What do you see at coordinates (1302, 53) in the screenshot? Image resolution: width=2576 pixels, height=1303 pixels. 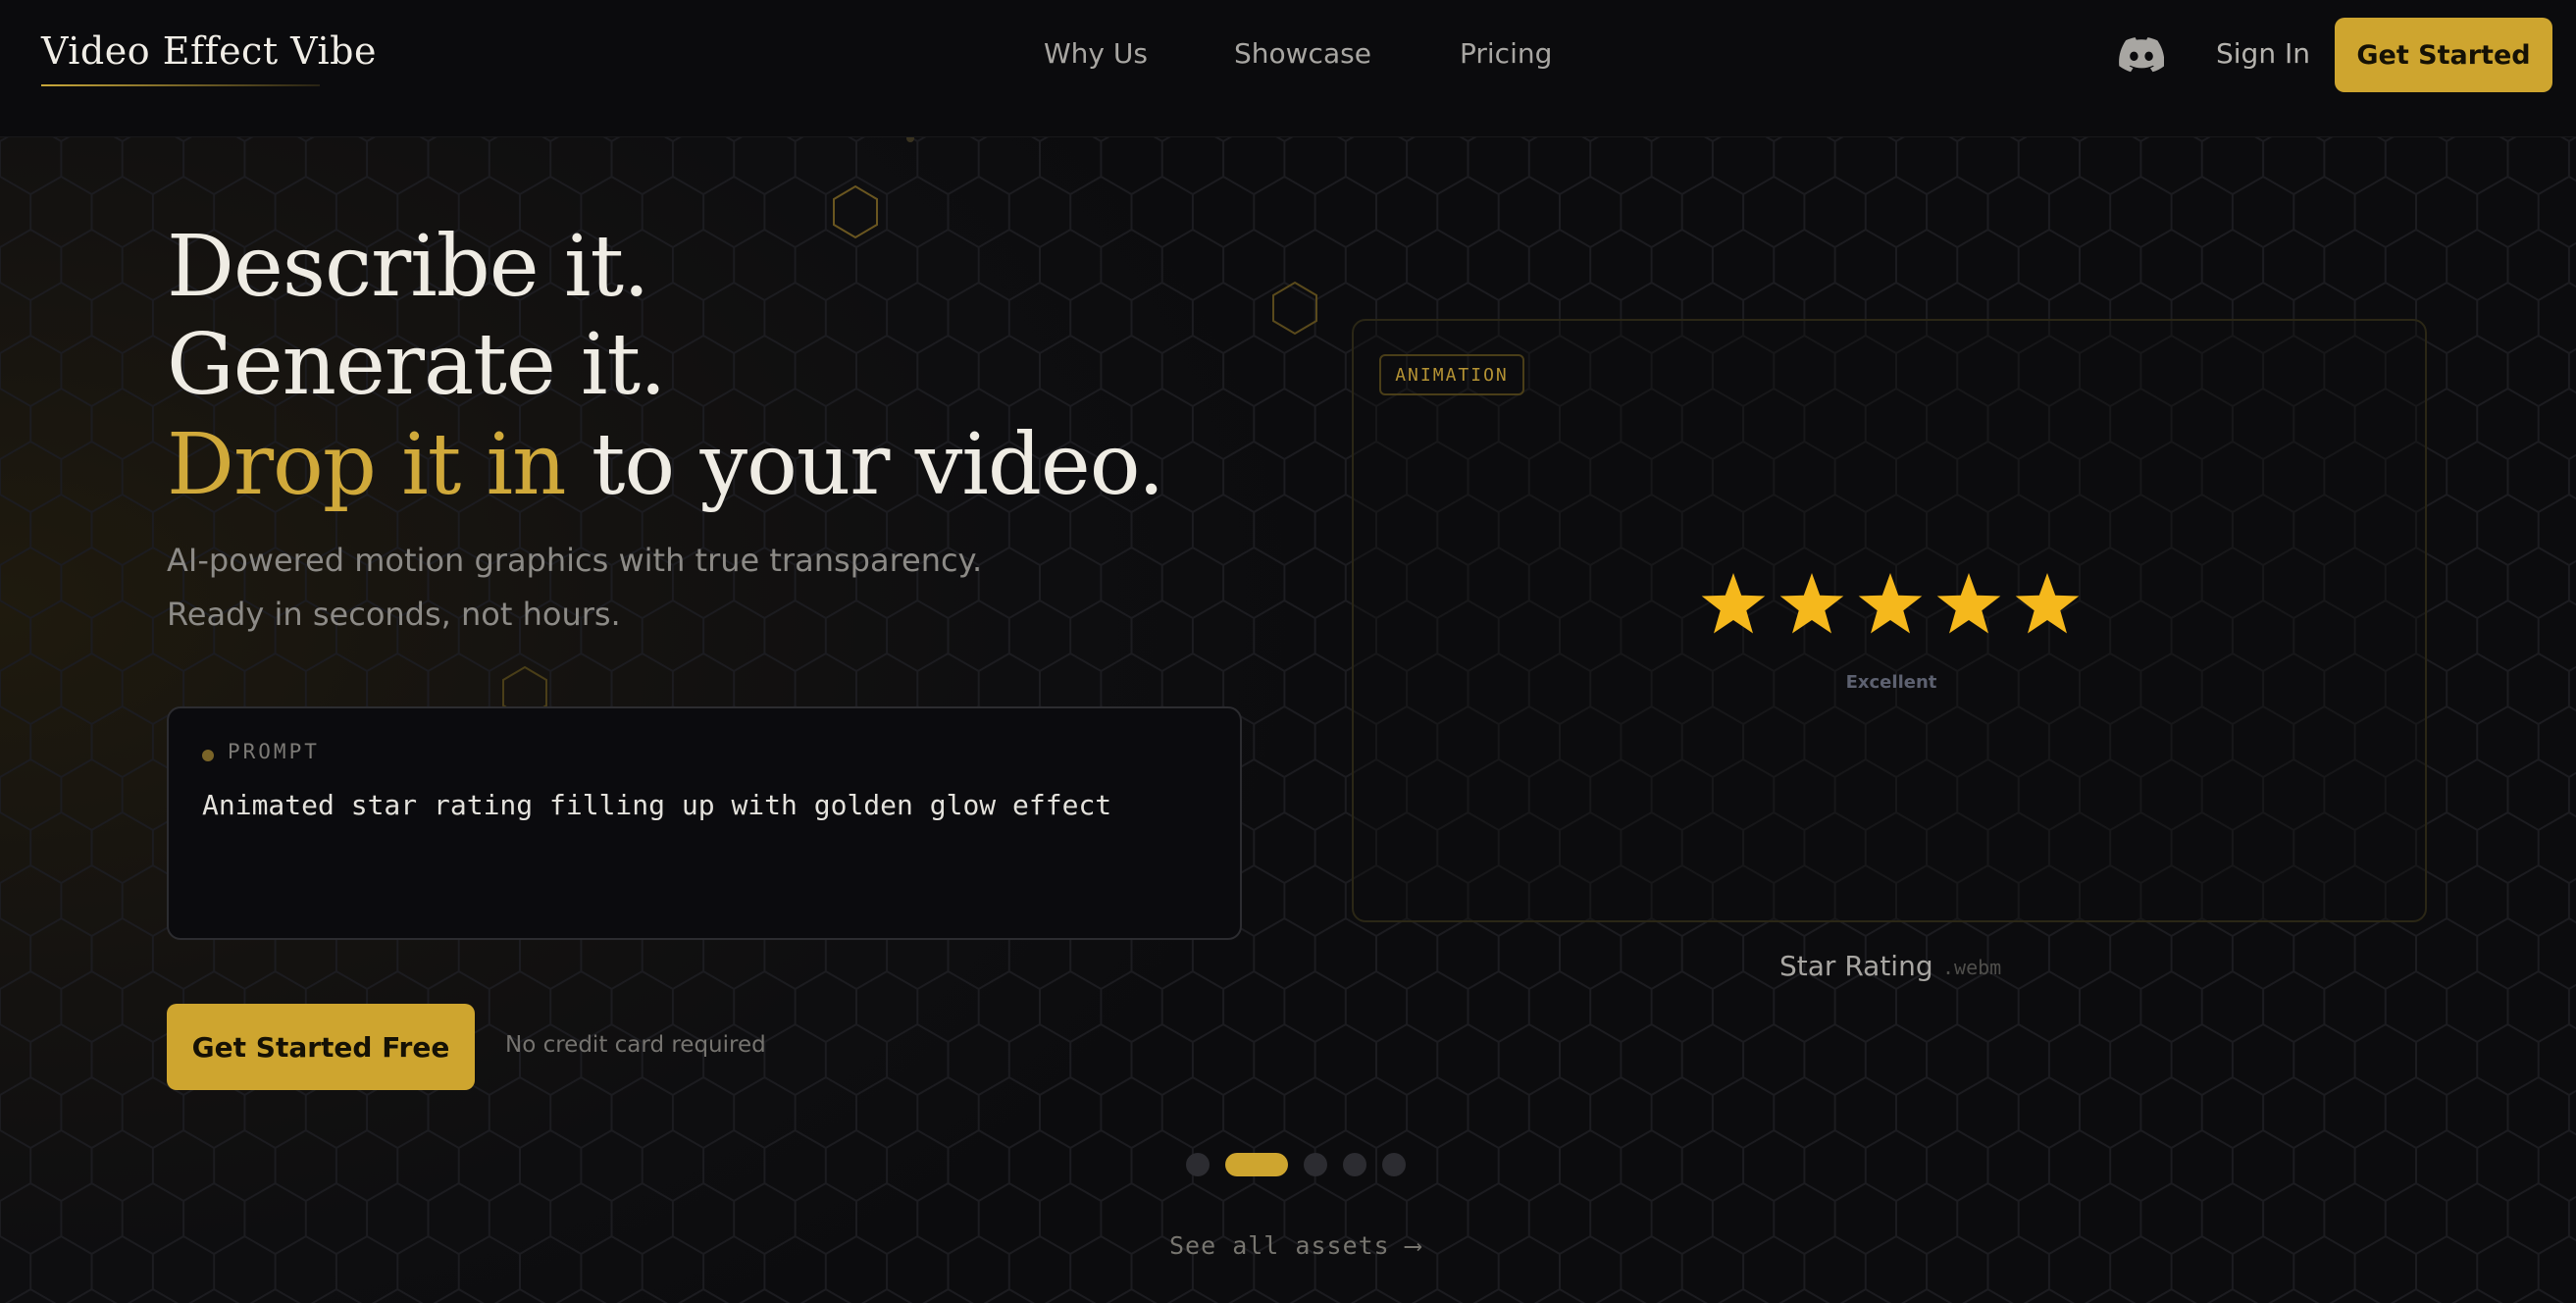 I see `nav-link-showcase: Showcase` at bounding box center [1302, 53].